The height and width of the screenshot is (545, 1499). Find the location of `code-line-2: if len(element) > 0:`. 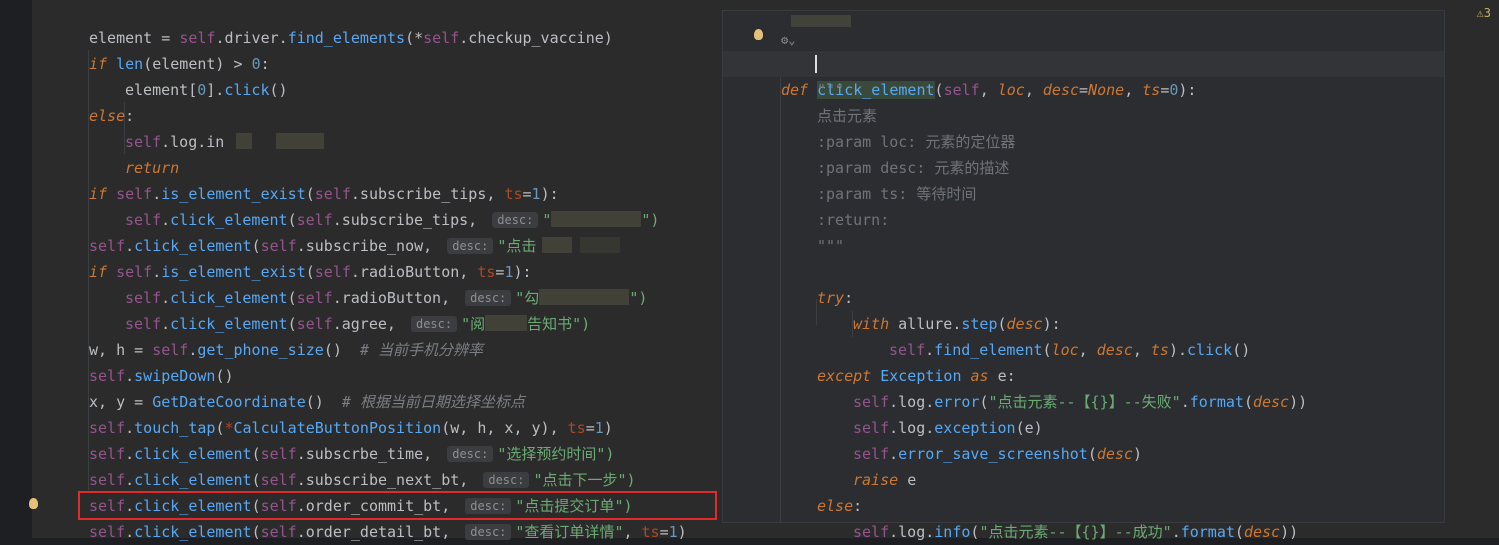

code-line-2: if len(element) > 0: is located at coordinates (179, 64).